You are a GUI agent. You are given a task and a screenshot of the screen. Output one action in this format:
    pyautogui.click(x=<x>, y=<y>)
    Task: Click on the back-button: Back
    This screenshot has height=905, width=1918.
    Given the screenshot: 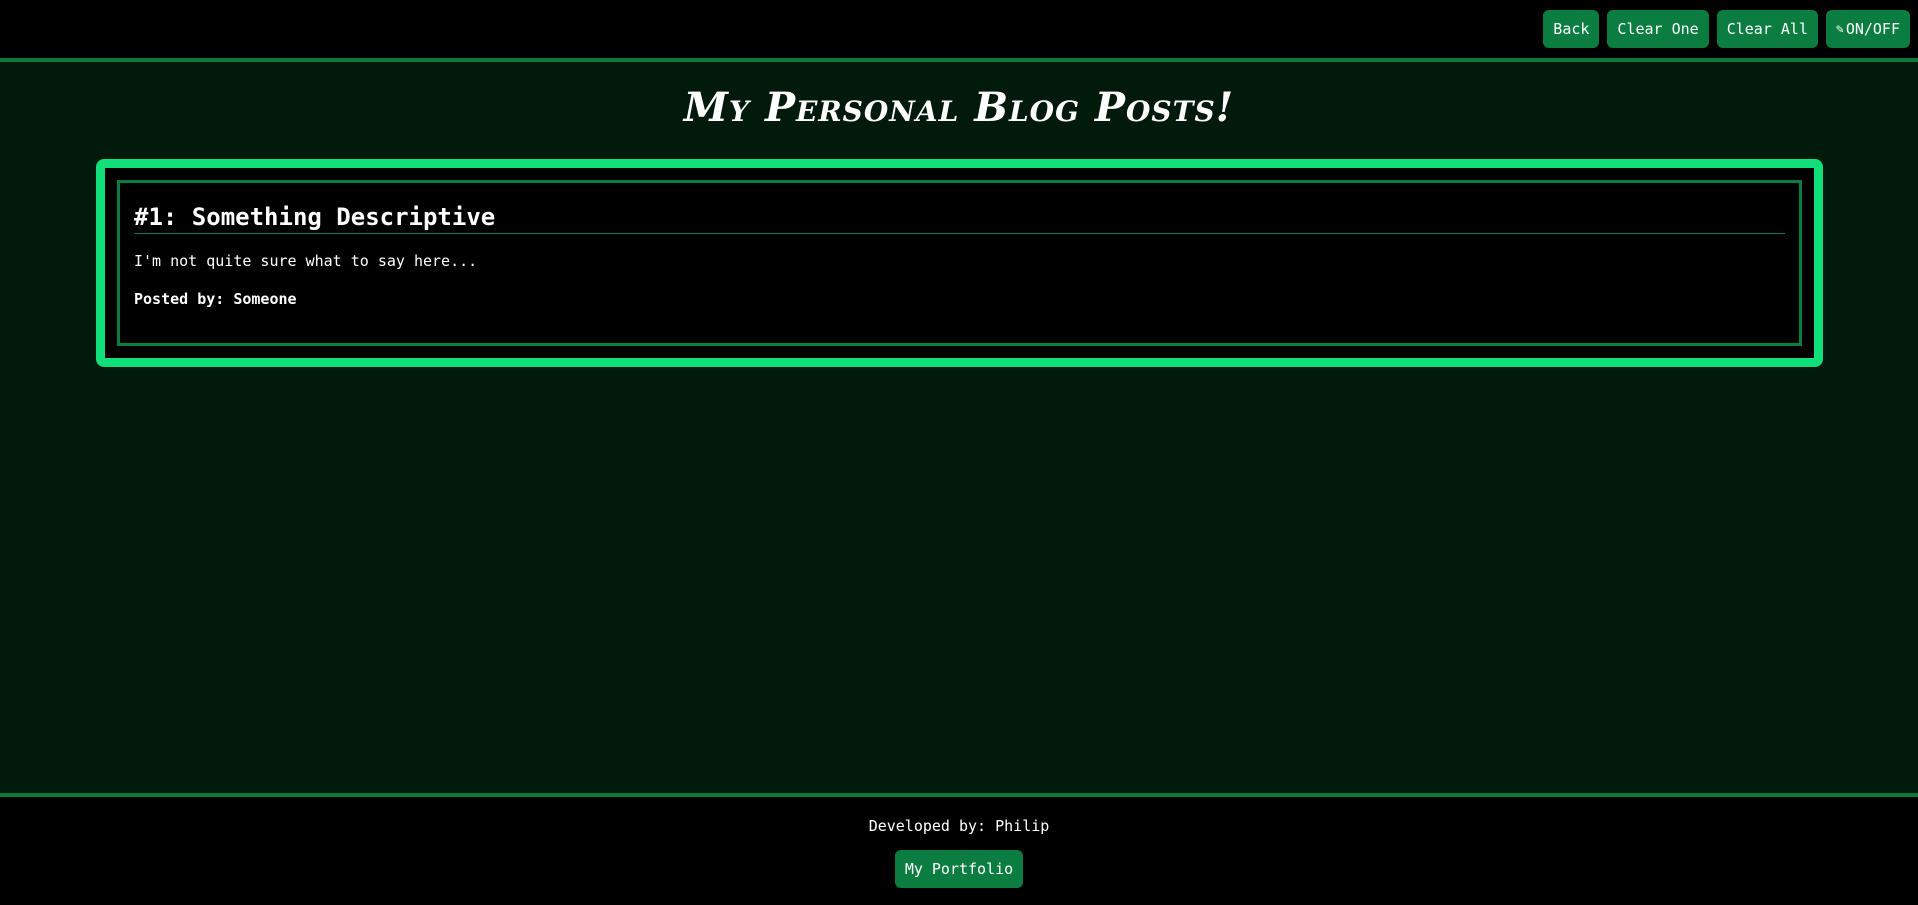 What is the action you would take?
    pyautogui.click(x=1571, y=29)
    